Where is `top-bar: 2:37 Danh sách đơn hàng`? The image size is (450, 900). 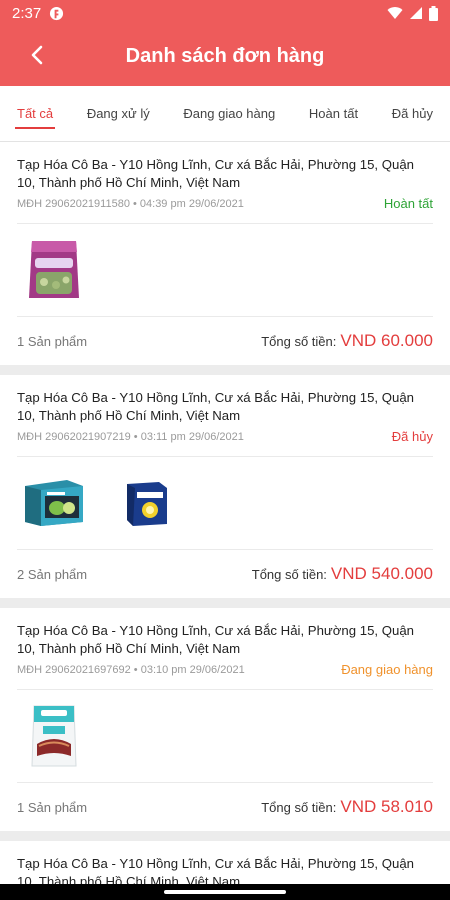 top-bar: 2:37 Danh sách đơn hàng is located at coordinates (225, 43).